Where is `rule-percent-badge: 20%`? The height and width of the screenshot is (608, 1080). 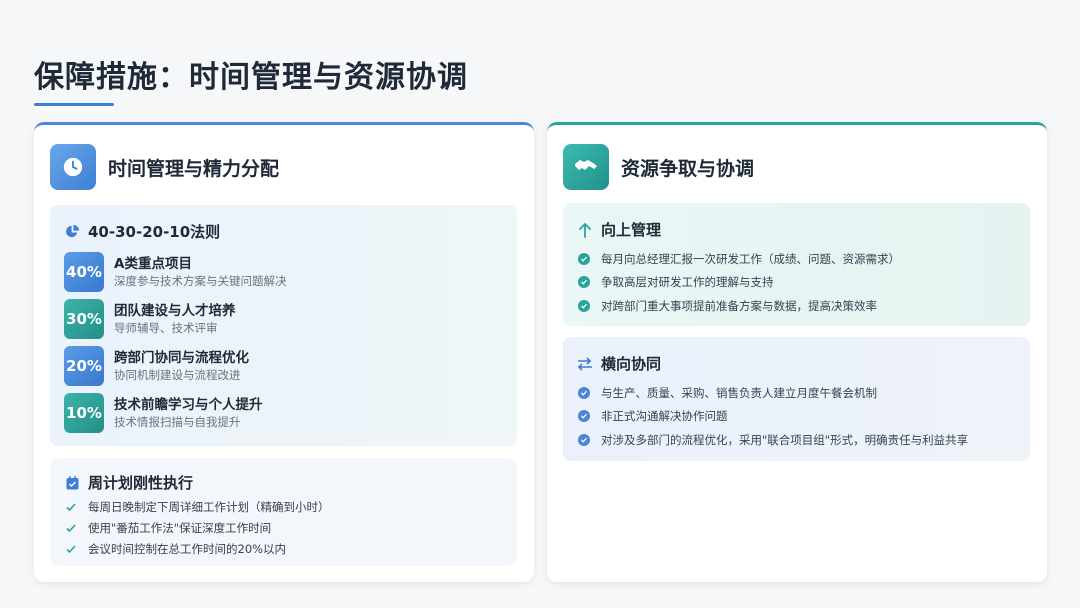
rule-percent-badge: 20% is located at coordinates (84, 366).